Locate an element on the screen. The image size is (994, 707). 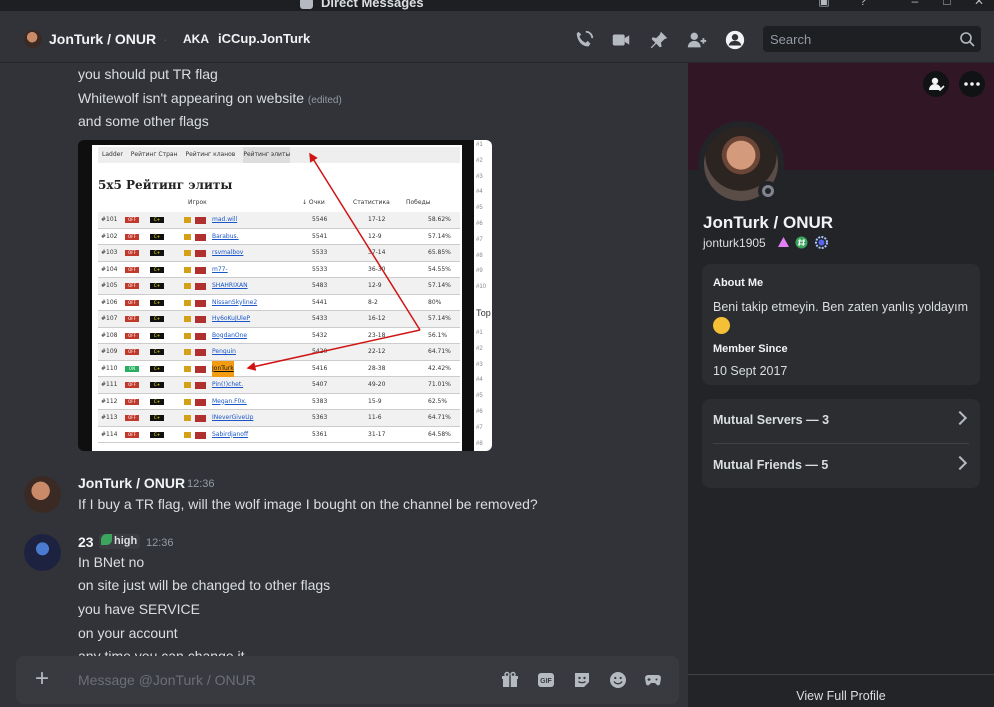
about-me-label: About Me is located at coordinates (738, 283).